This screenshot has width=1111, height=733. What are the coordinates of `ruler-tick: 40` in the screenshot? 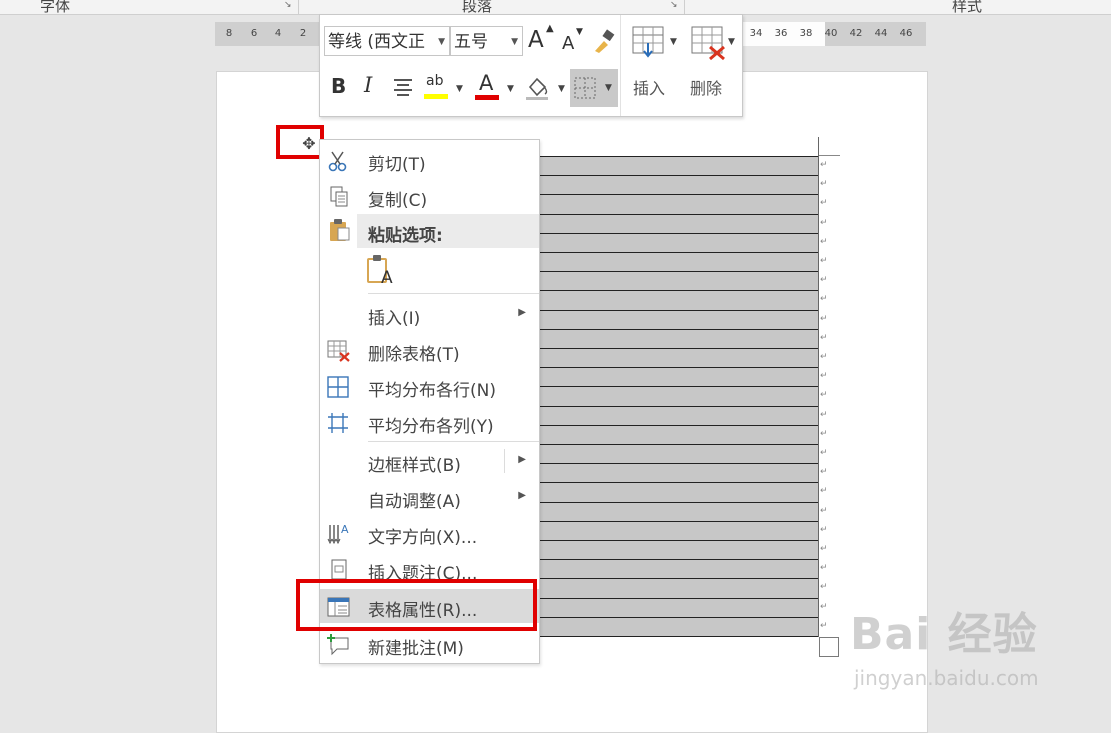 It's located at (831, 33).